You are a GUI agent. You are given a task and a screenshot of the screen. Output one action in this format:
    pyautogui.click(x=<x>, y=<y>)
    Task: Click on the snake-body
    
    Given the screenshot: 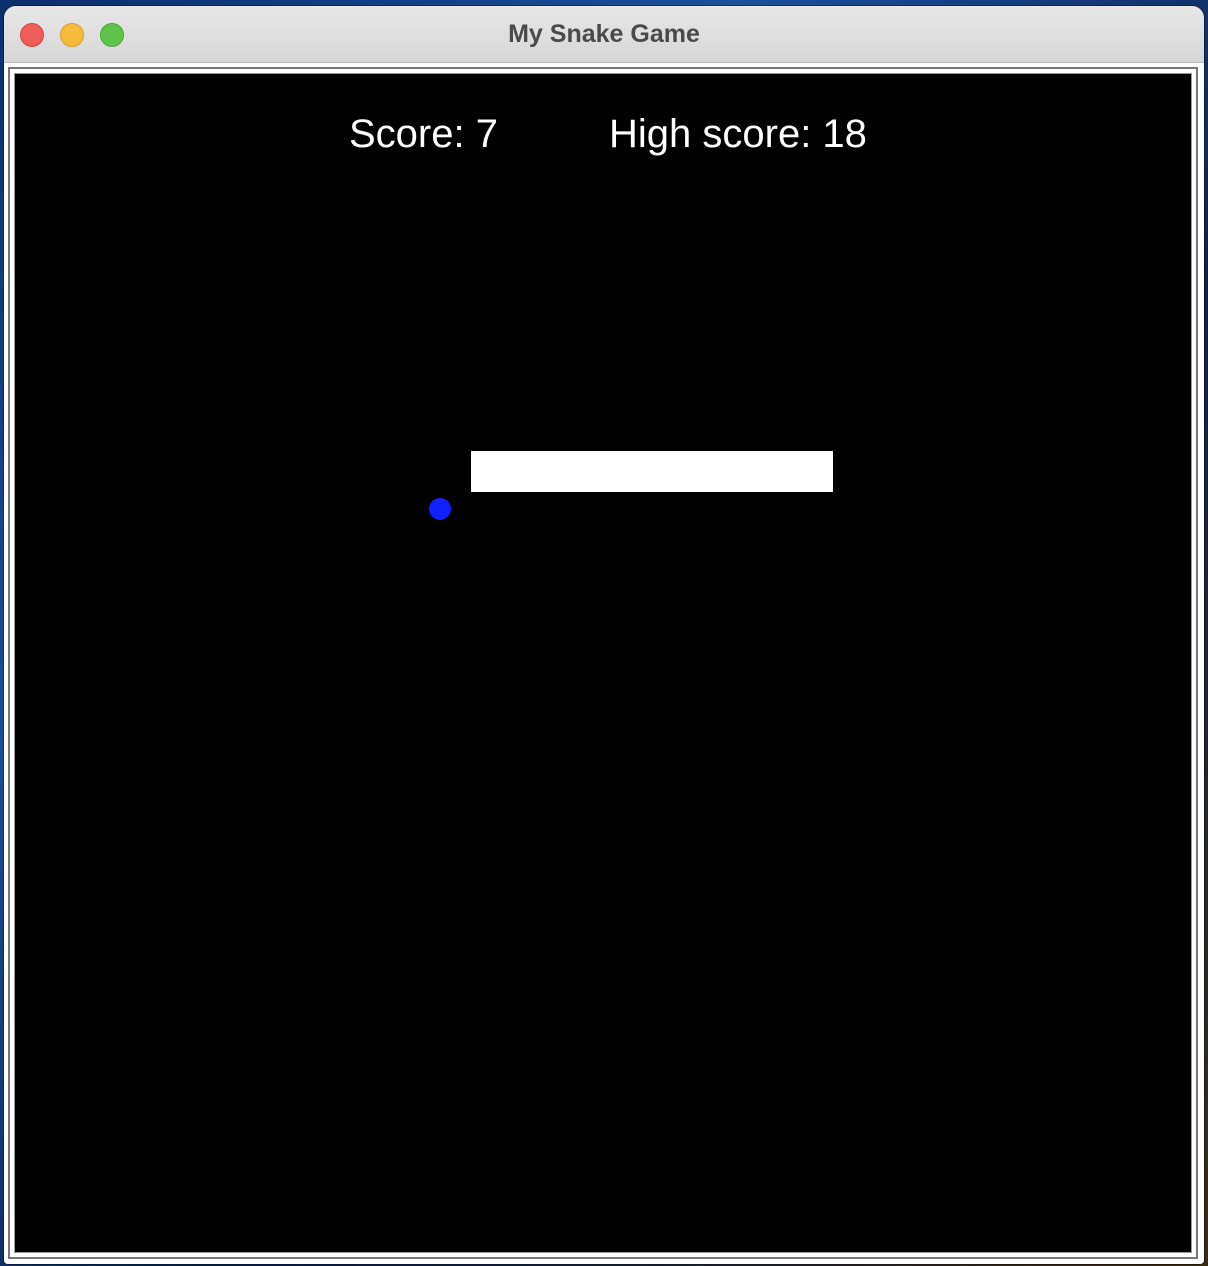 What is the action you would take?
    pyautogui.click(x=652, y=471)
    